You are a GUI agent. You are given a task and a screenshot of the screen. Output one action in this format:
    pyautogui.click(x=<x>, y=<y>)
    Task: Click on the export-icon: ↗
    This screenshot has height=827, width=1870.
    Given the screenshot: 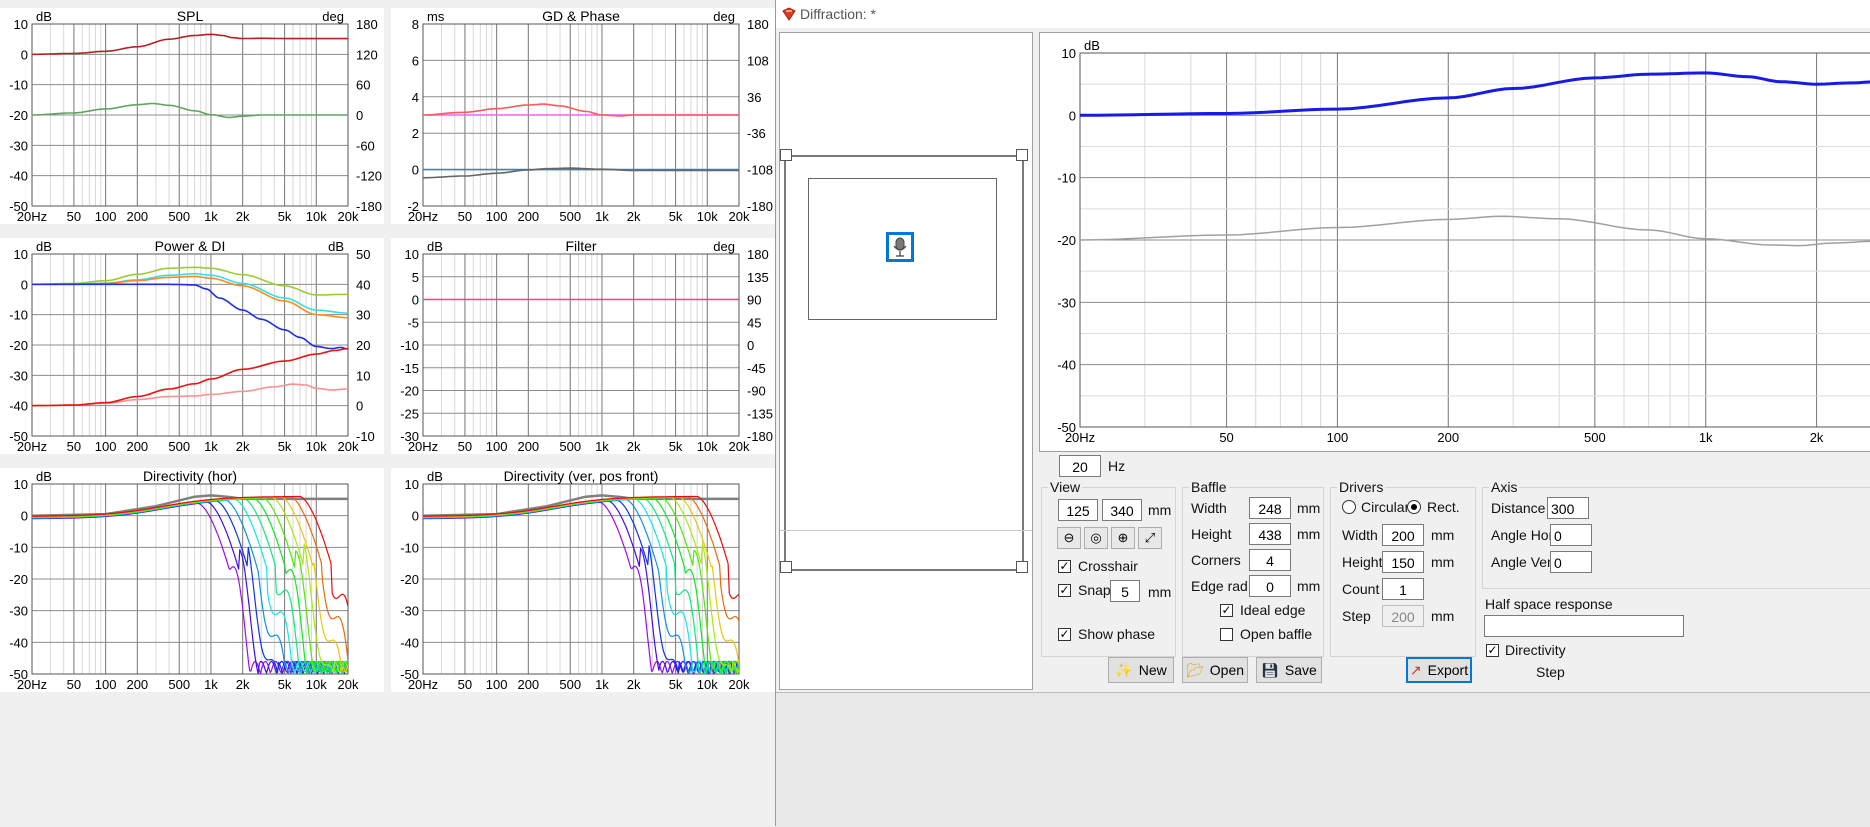 What is the action you would take?
    pyautogui.click(x=1415, y=669)
    